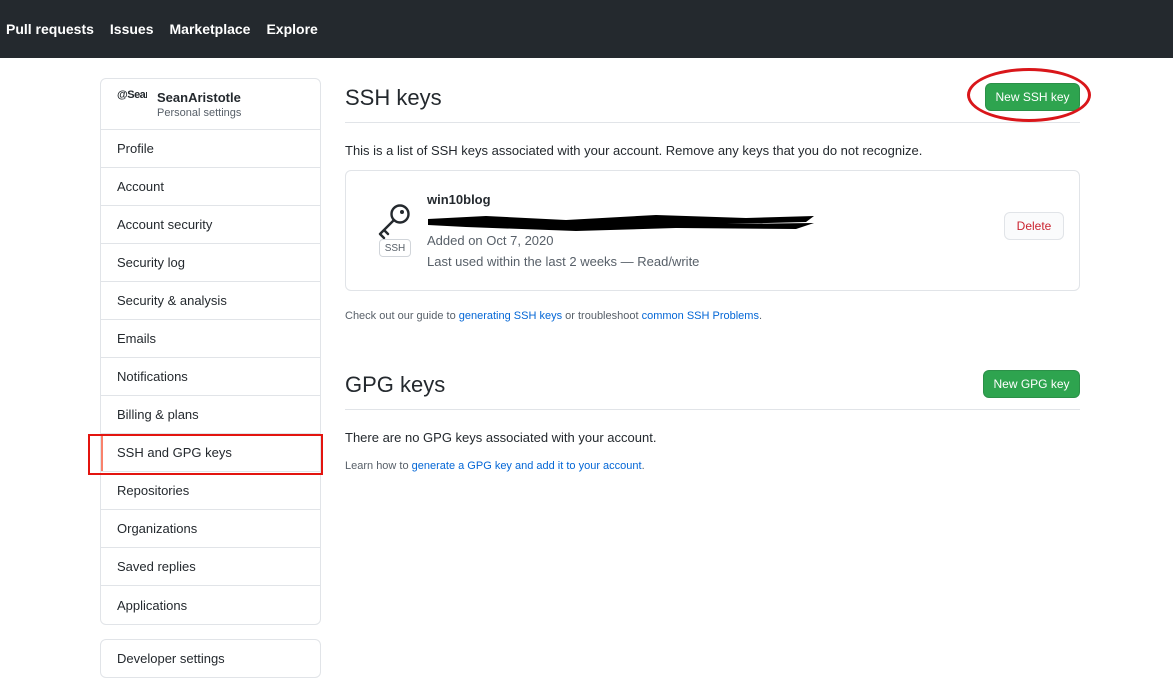  Describe the element at coordinates (621, 223) in the screenshot. I see `redacted-fingerprint` at that location.